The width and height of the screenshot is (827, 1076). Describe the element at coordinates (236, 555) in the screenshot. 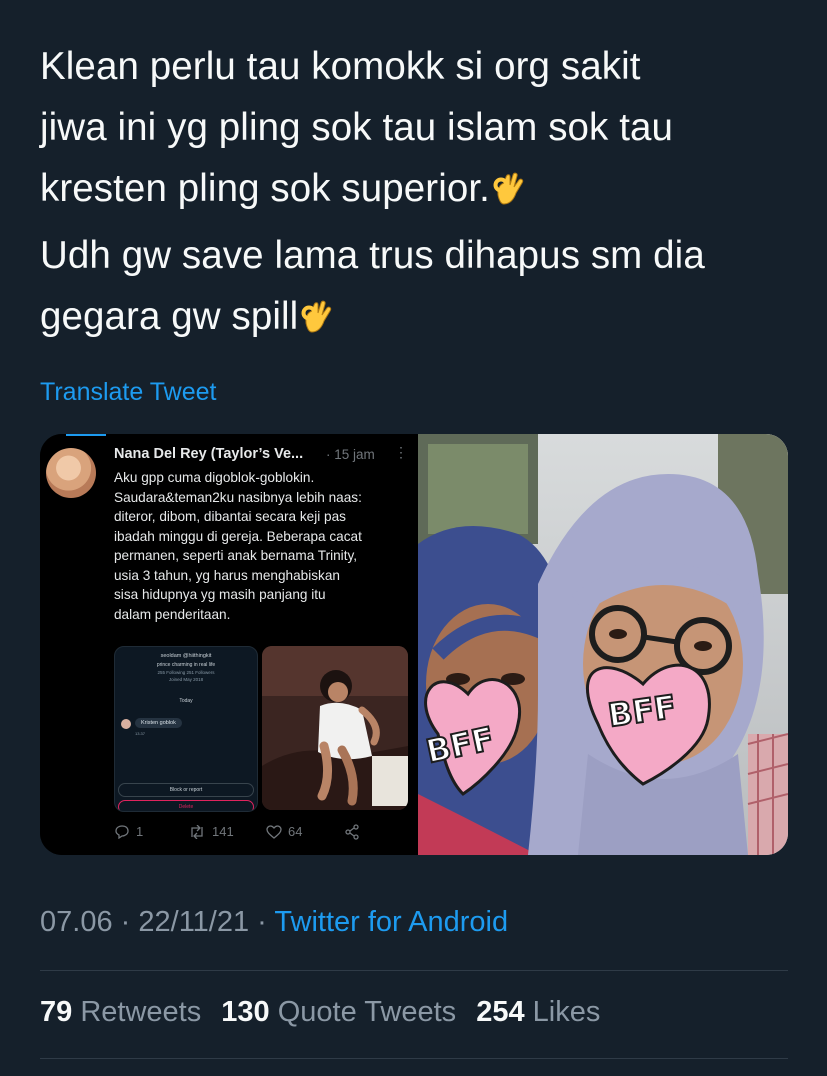

I see `embedded-line: permanen, seperti anak bernama Trinity,` at that location.